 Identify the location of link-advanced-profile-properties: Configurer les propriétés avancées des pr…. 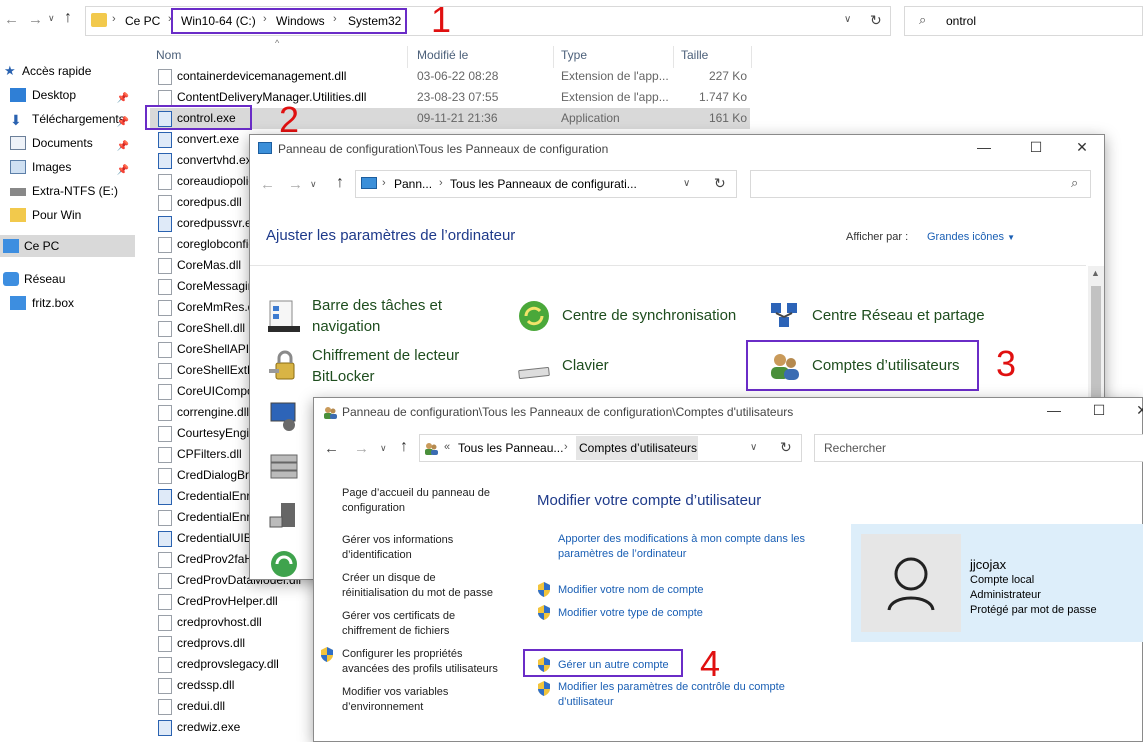
(420, 662).